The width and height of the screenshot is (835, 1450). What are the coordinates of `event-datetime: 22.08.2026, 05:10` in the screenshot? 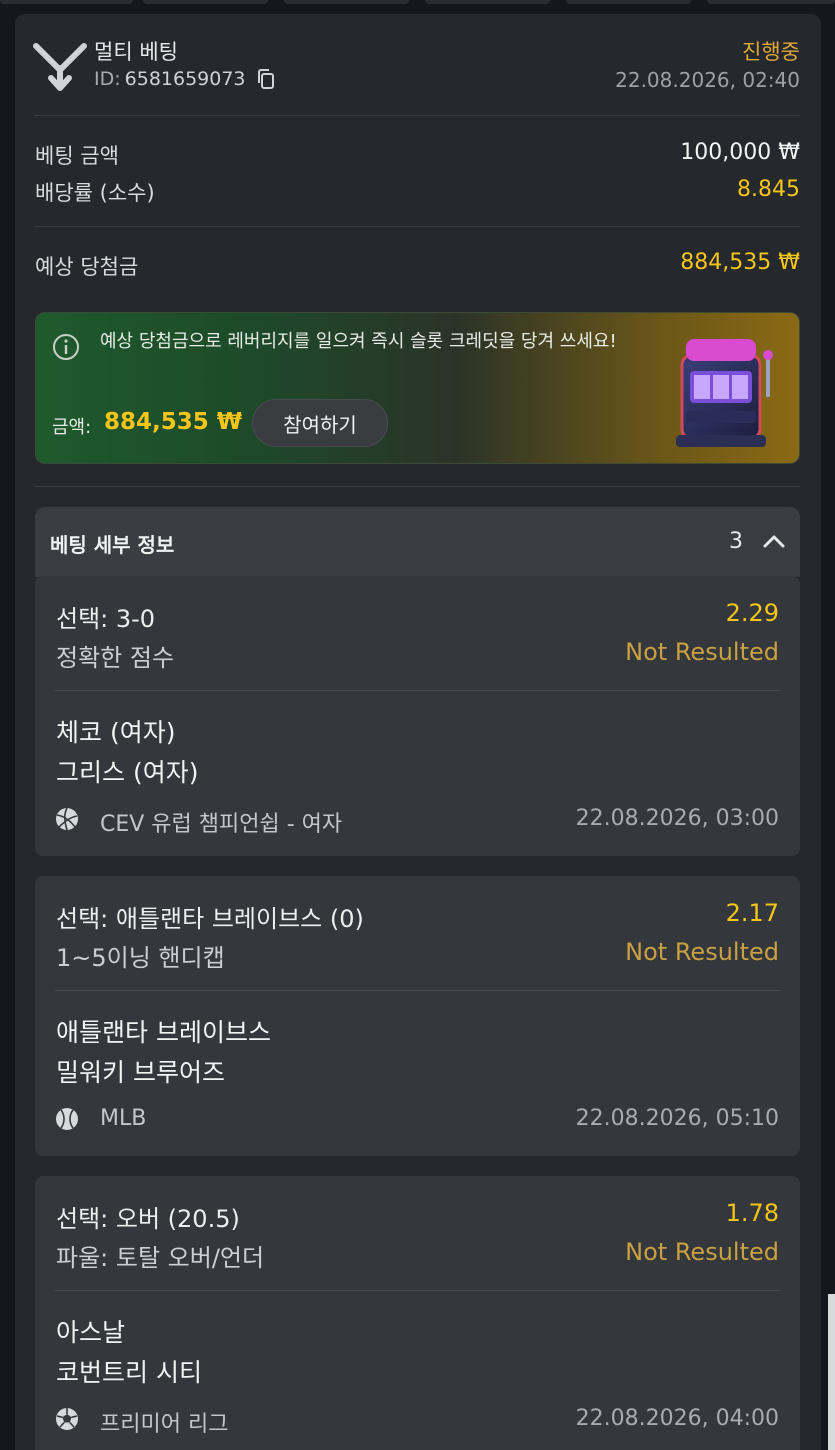 It's located at (677, 1118).